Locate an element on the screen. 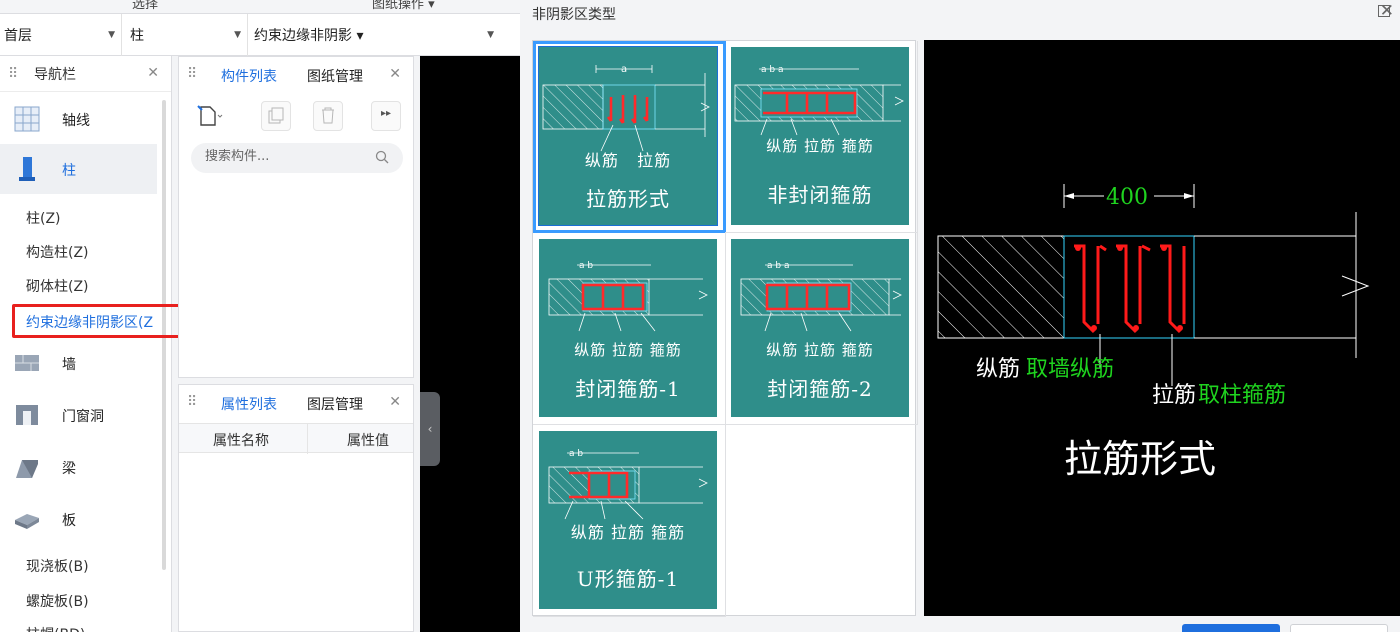 The image size is (1400, 632). option-sub-labels: 纵筋 拉筋 箍筋 is located at coordinates (628, 531).